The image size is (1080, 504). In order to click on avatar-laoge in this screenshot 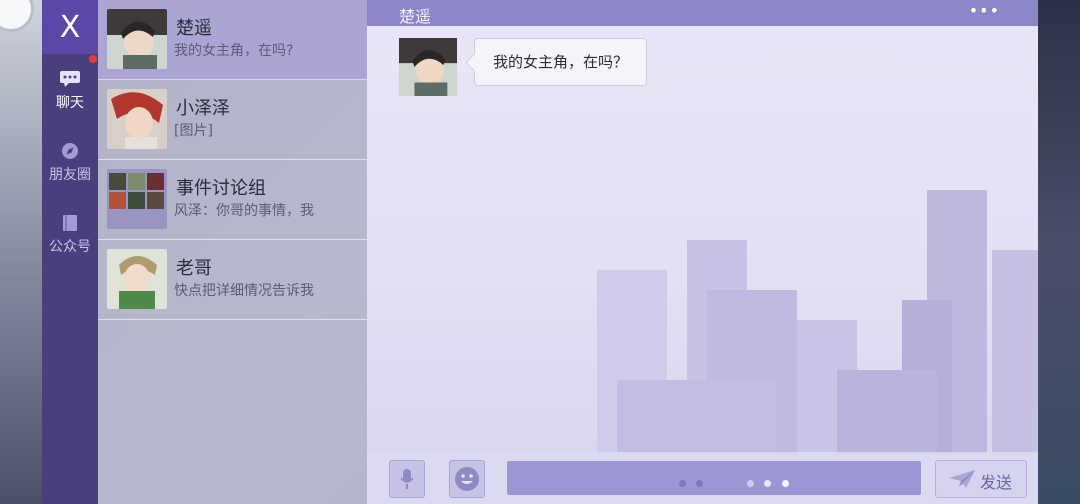, I will do `click(137, 279)`.